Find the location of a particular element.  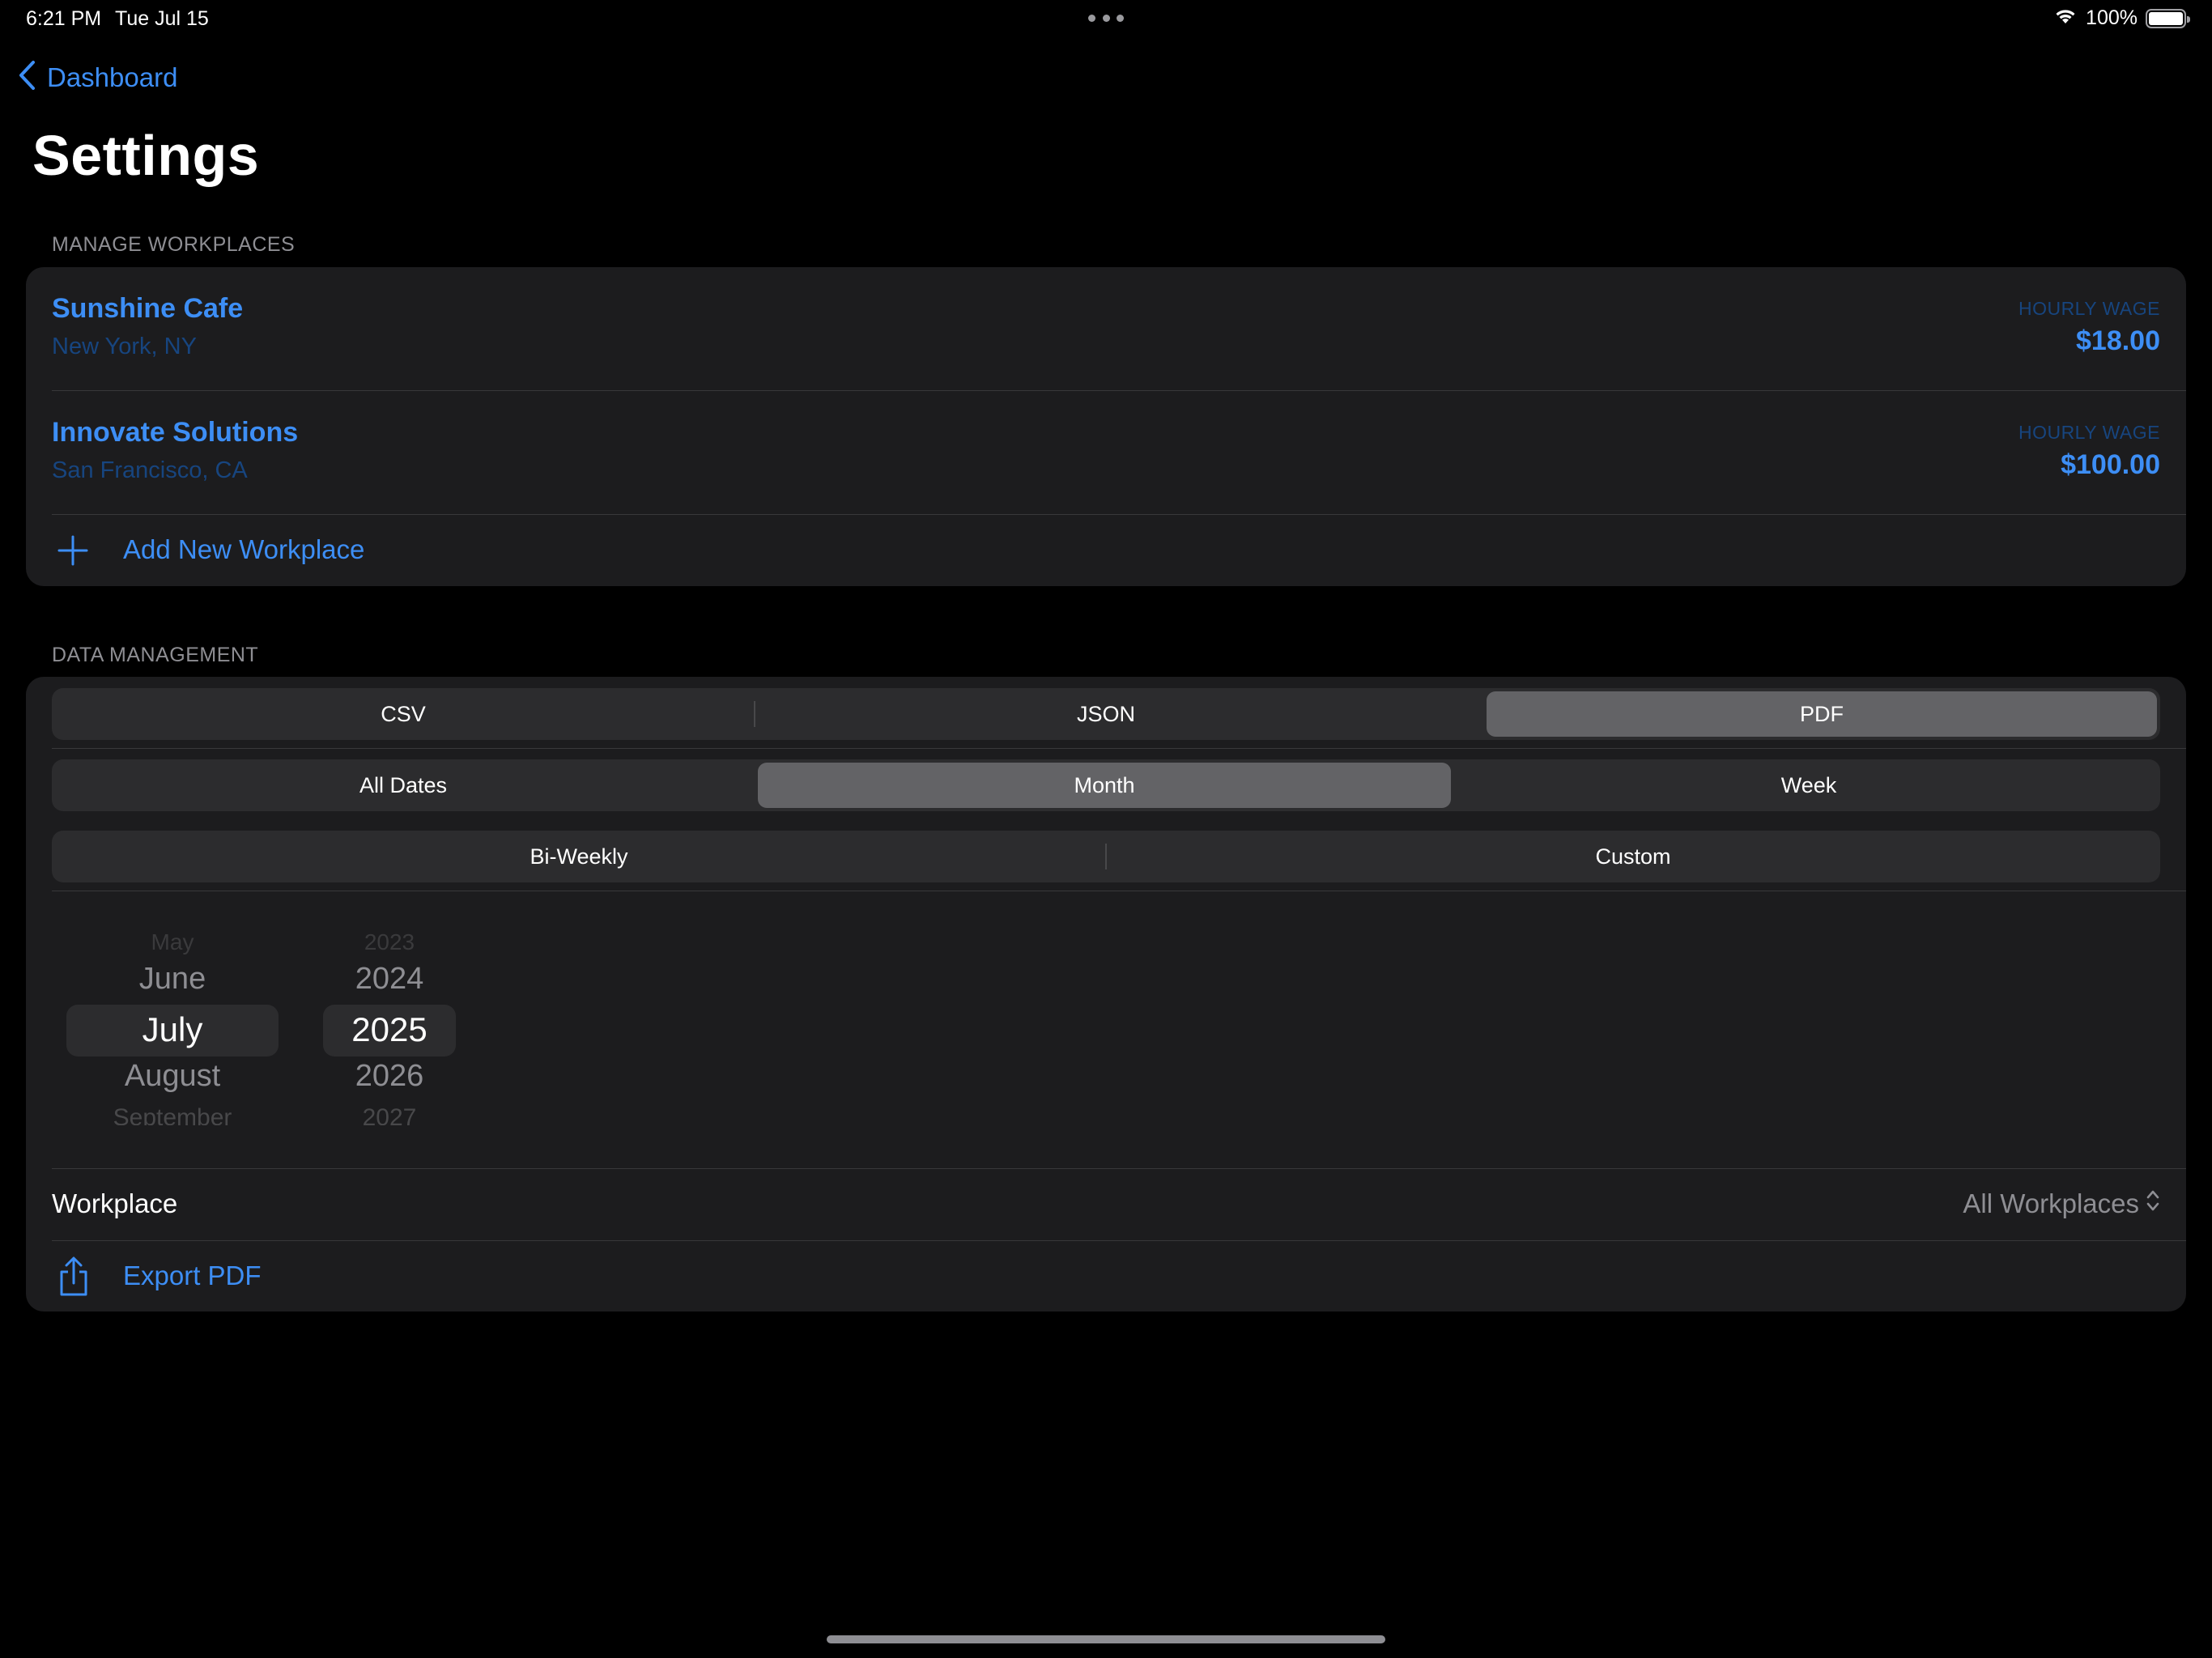

segment-json: JSON is located at coordinates (1106, 714).